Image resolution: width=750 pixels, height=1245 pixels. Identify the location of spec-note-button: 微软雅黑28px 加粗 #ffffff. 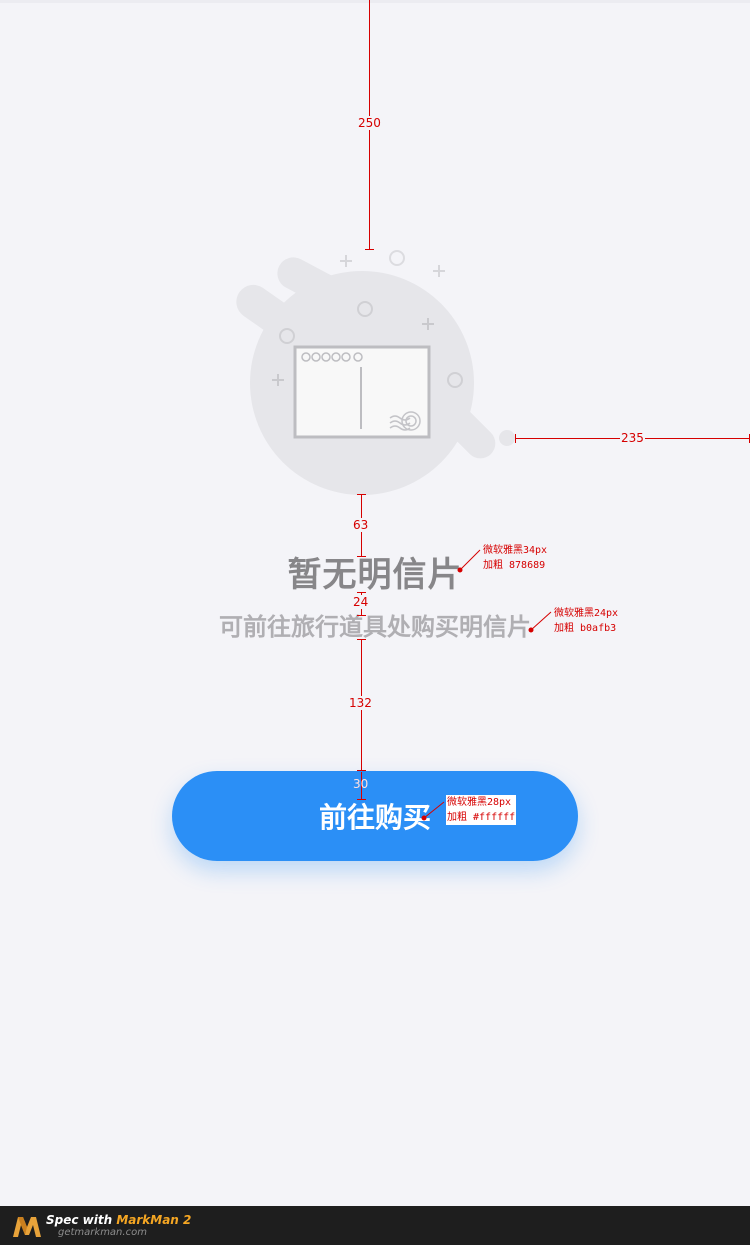
(481, 810).